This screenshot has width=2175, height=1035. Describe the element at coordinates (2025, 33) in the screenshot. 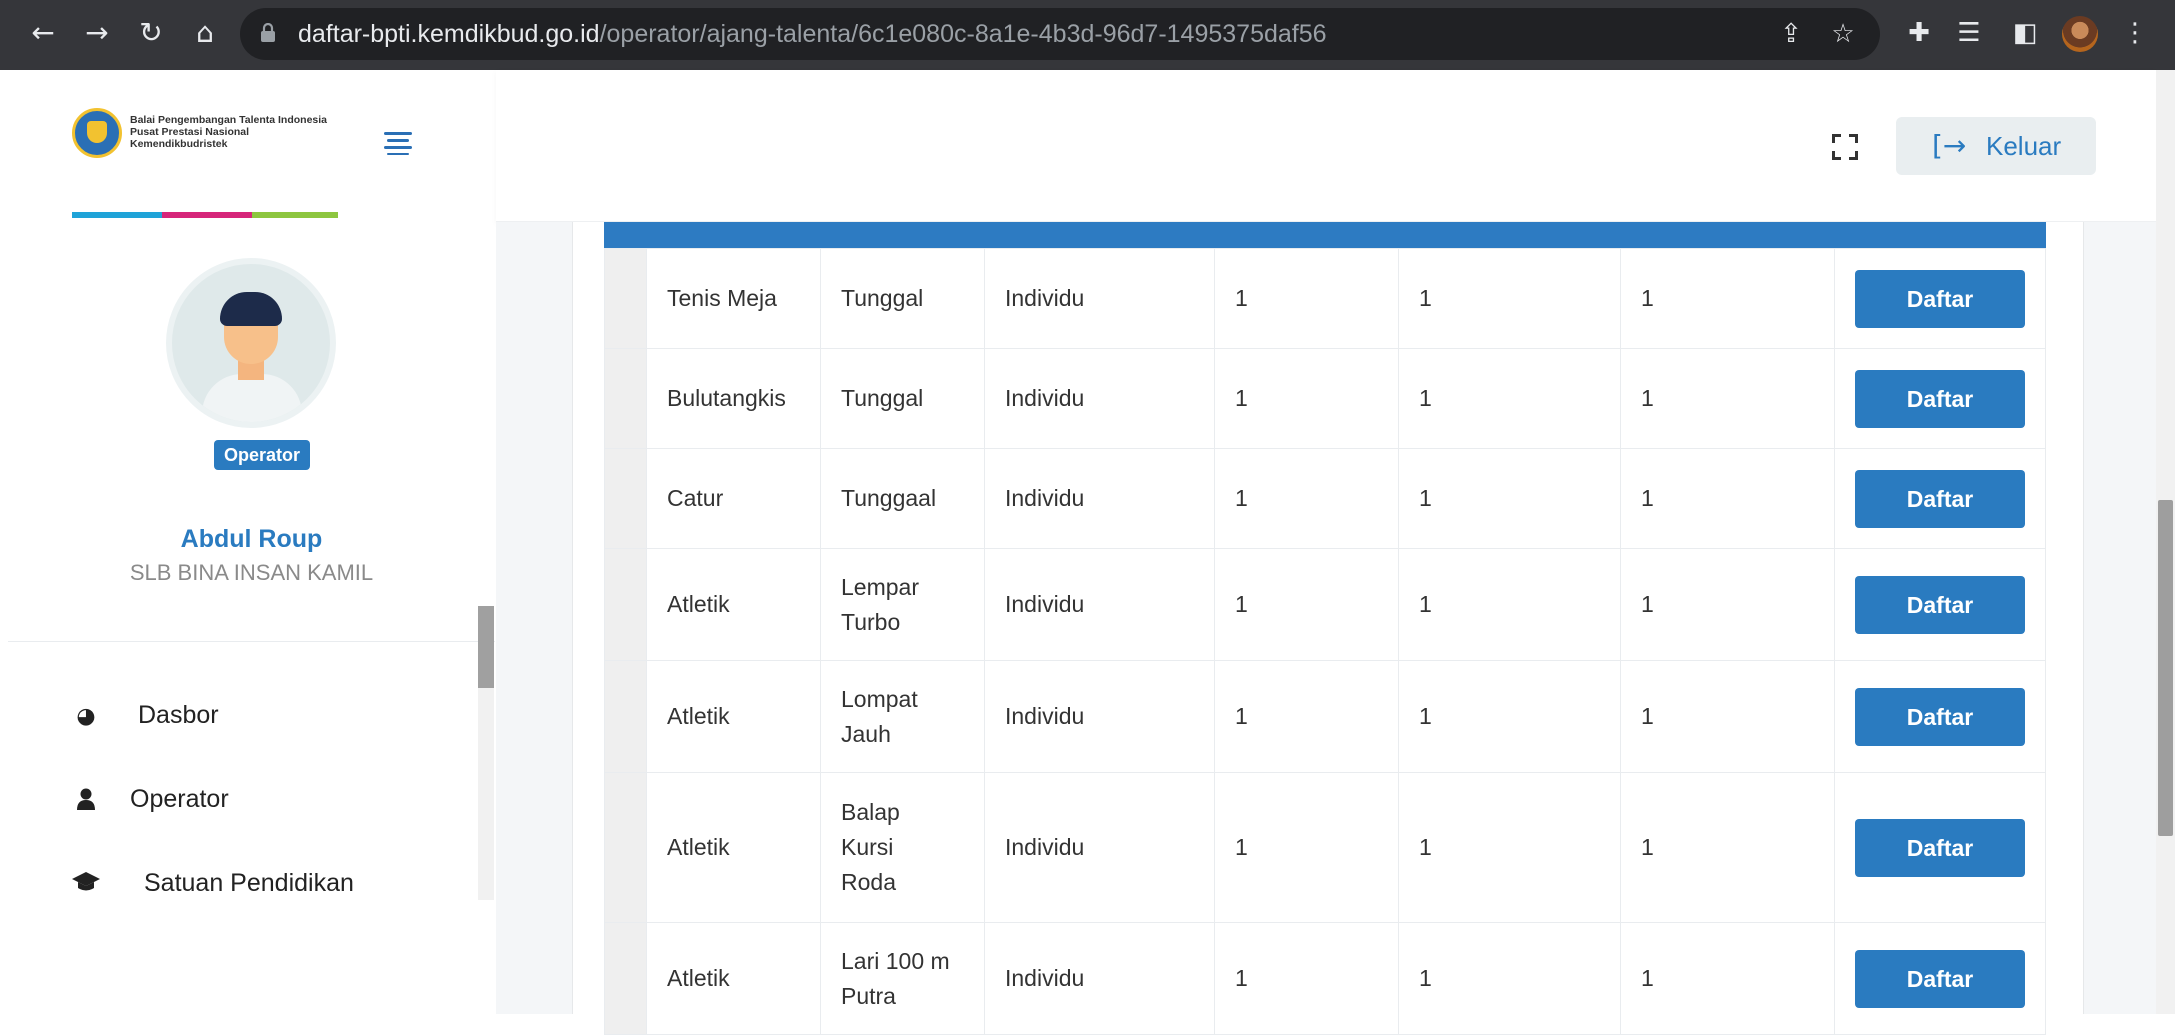

I see `side-panel-icon: ◧` at that location.